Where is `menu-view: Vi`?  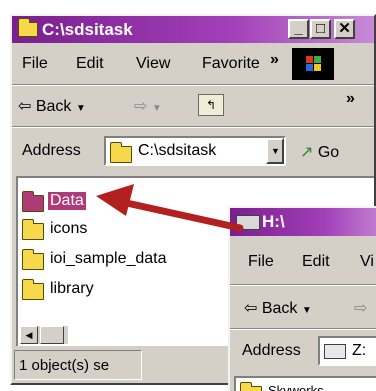 menu-view: Vi is located at coordinates (367, 262).